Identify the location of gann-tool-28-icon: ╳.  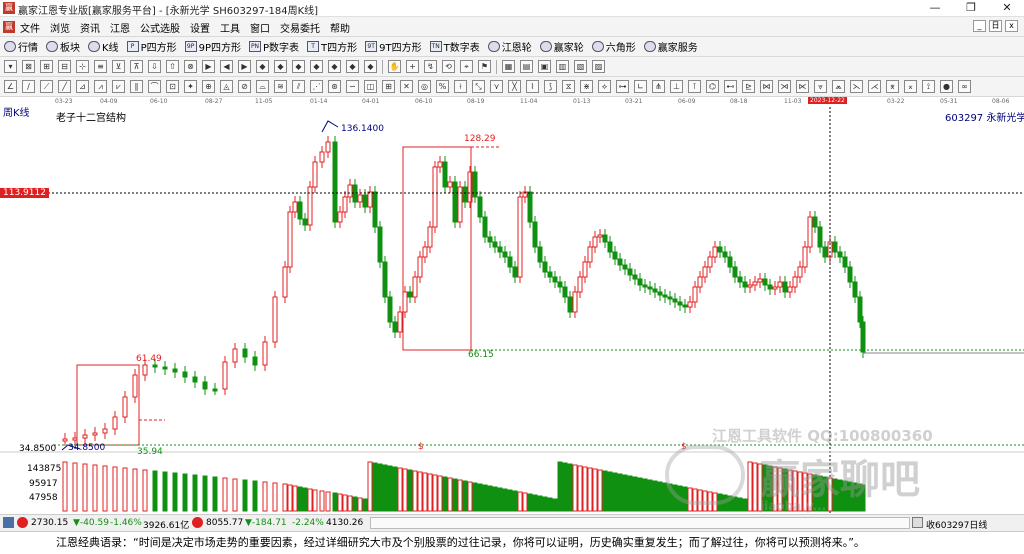
(514, 86).